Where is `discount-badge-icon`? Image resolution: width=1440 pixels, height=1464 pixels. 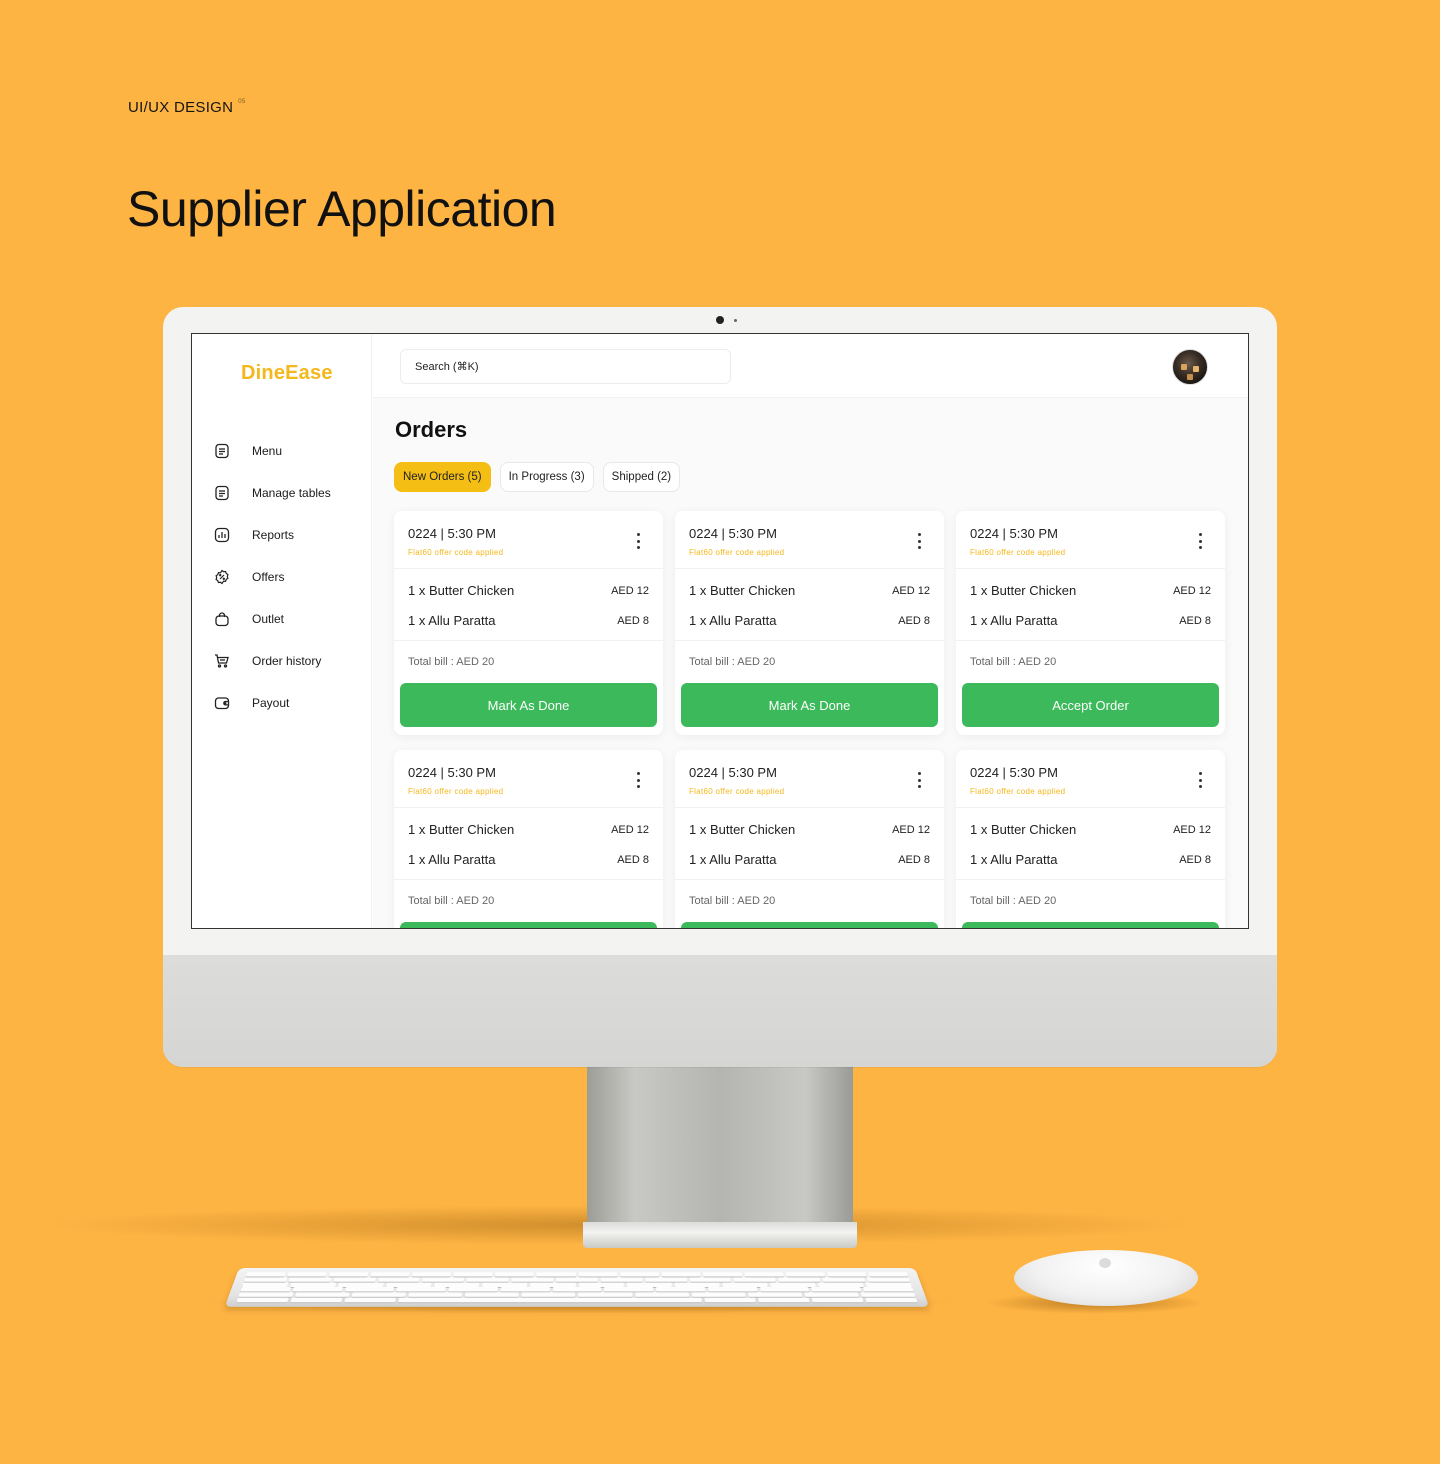
discount-badge-icon is located at coordinates (222, 577).